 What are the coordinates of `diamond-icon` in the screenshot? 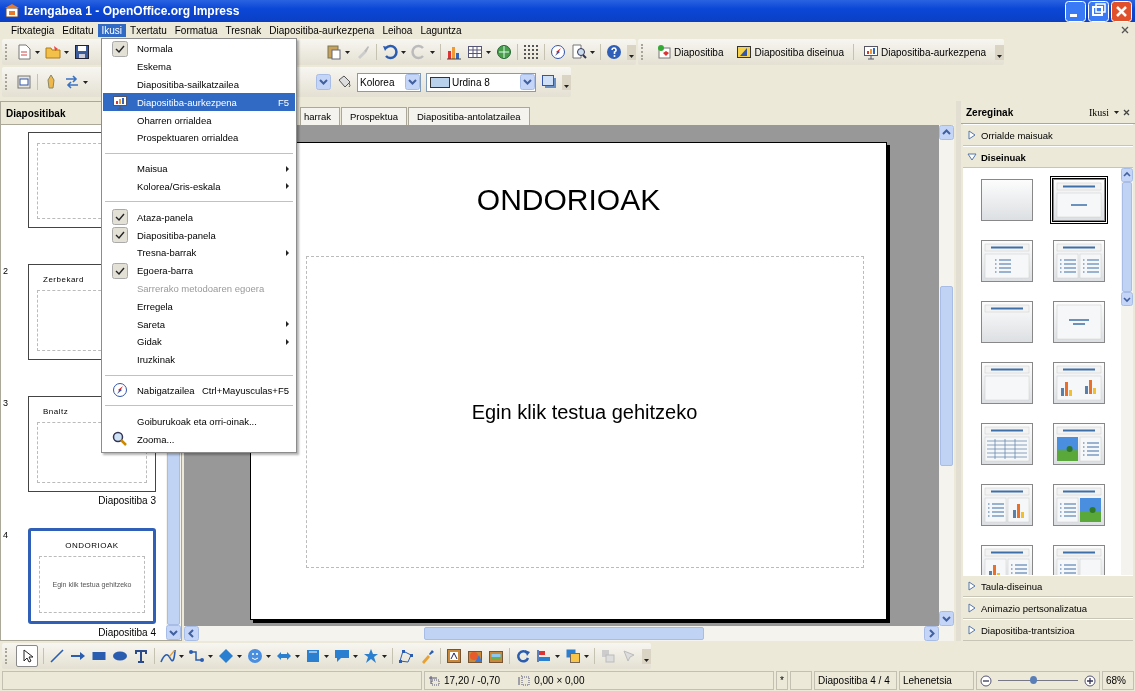 It's located at (226, 656).